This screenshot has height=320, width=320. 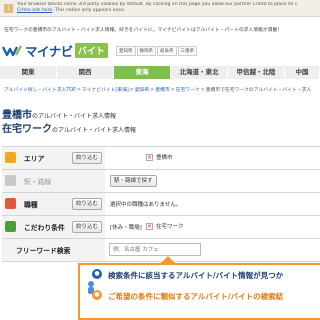 What do you see at coordinates (34, 10) in the screenshot?
I see `criteo-ads-link: Criteo ads here` at bounding box center [34, 10].